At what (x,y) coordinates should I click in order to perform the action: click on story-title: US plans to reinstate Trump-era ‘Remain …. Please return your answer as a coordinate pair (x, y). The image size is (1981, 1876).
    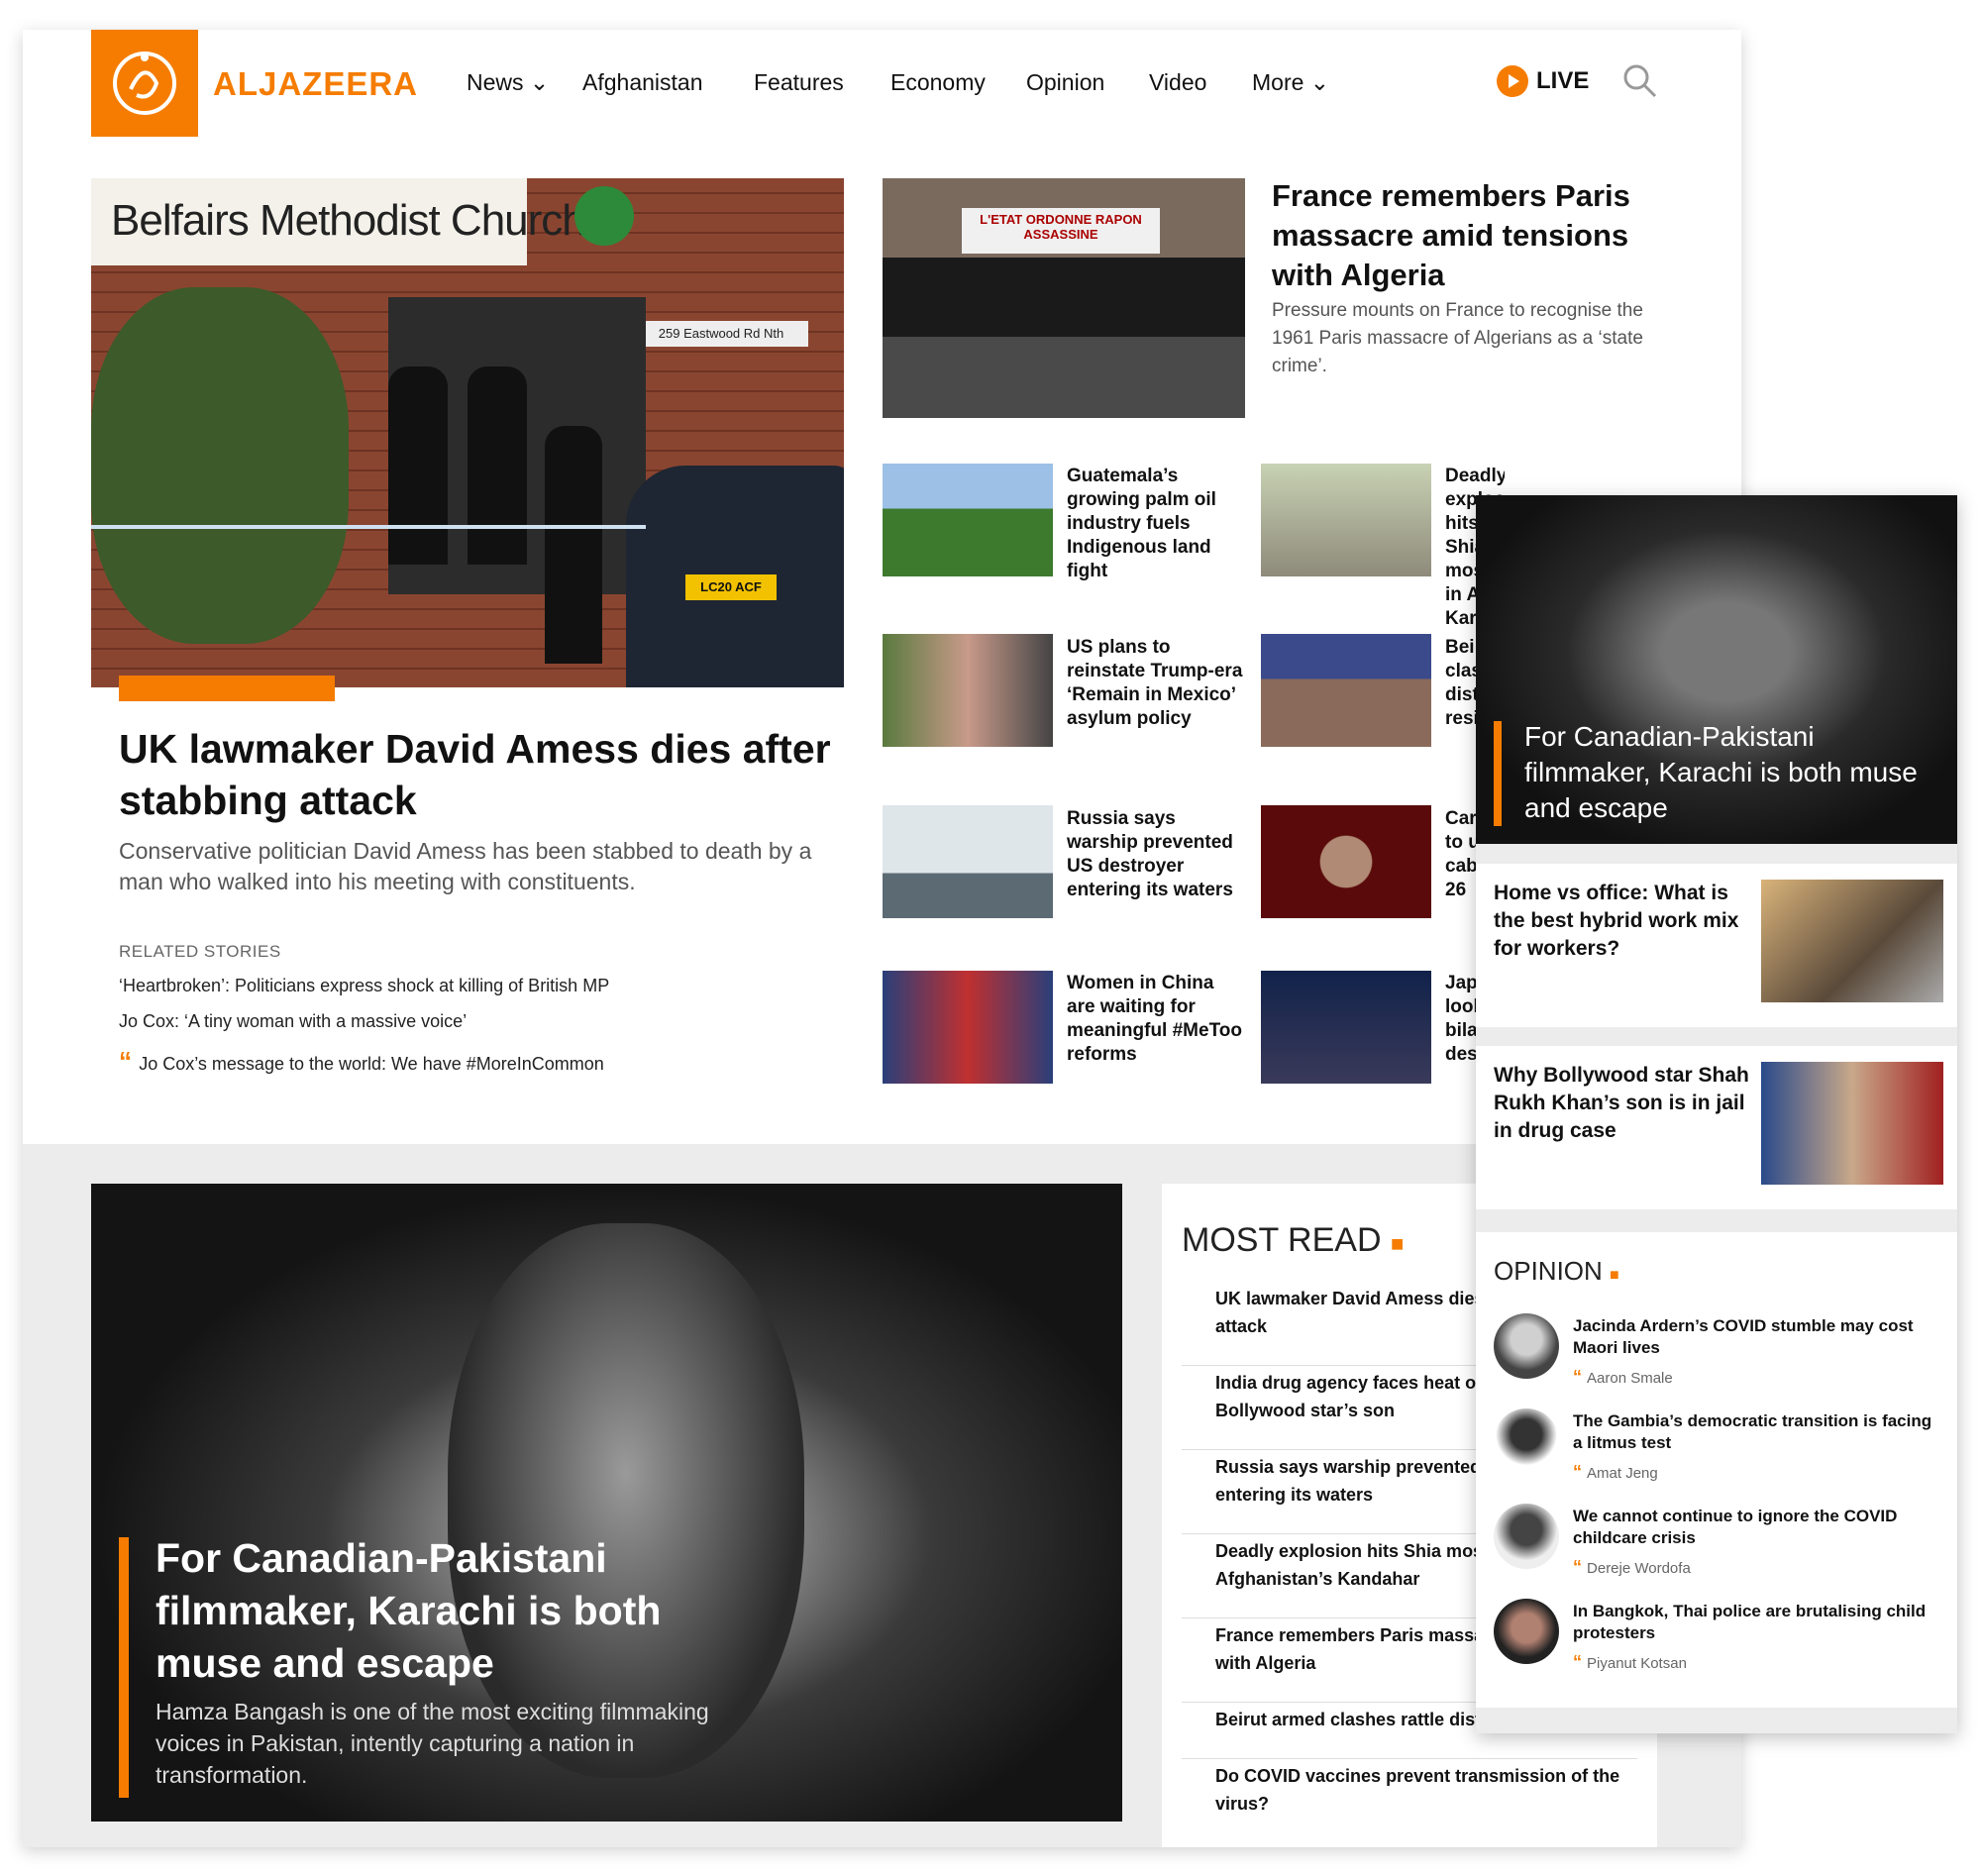
    Looking at the image, I should click on (1156, 683).